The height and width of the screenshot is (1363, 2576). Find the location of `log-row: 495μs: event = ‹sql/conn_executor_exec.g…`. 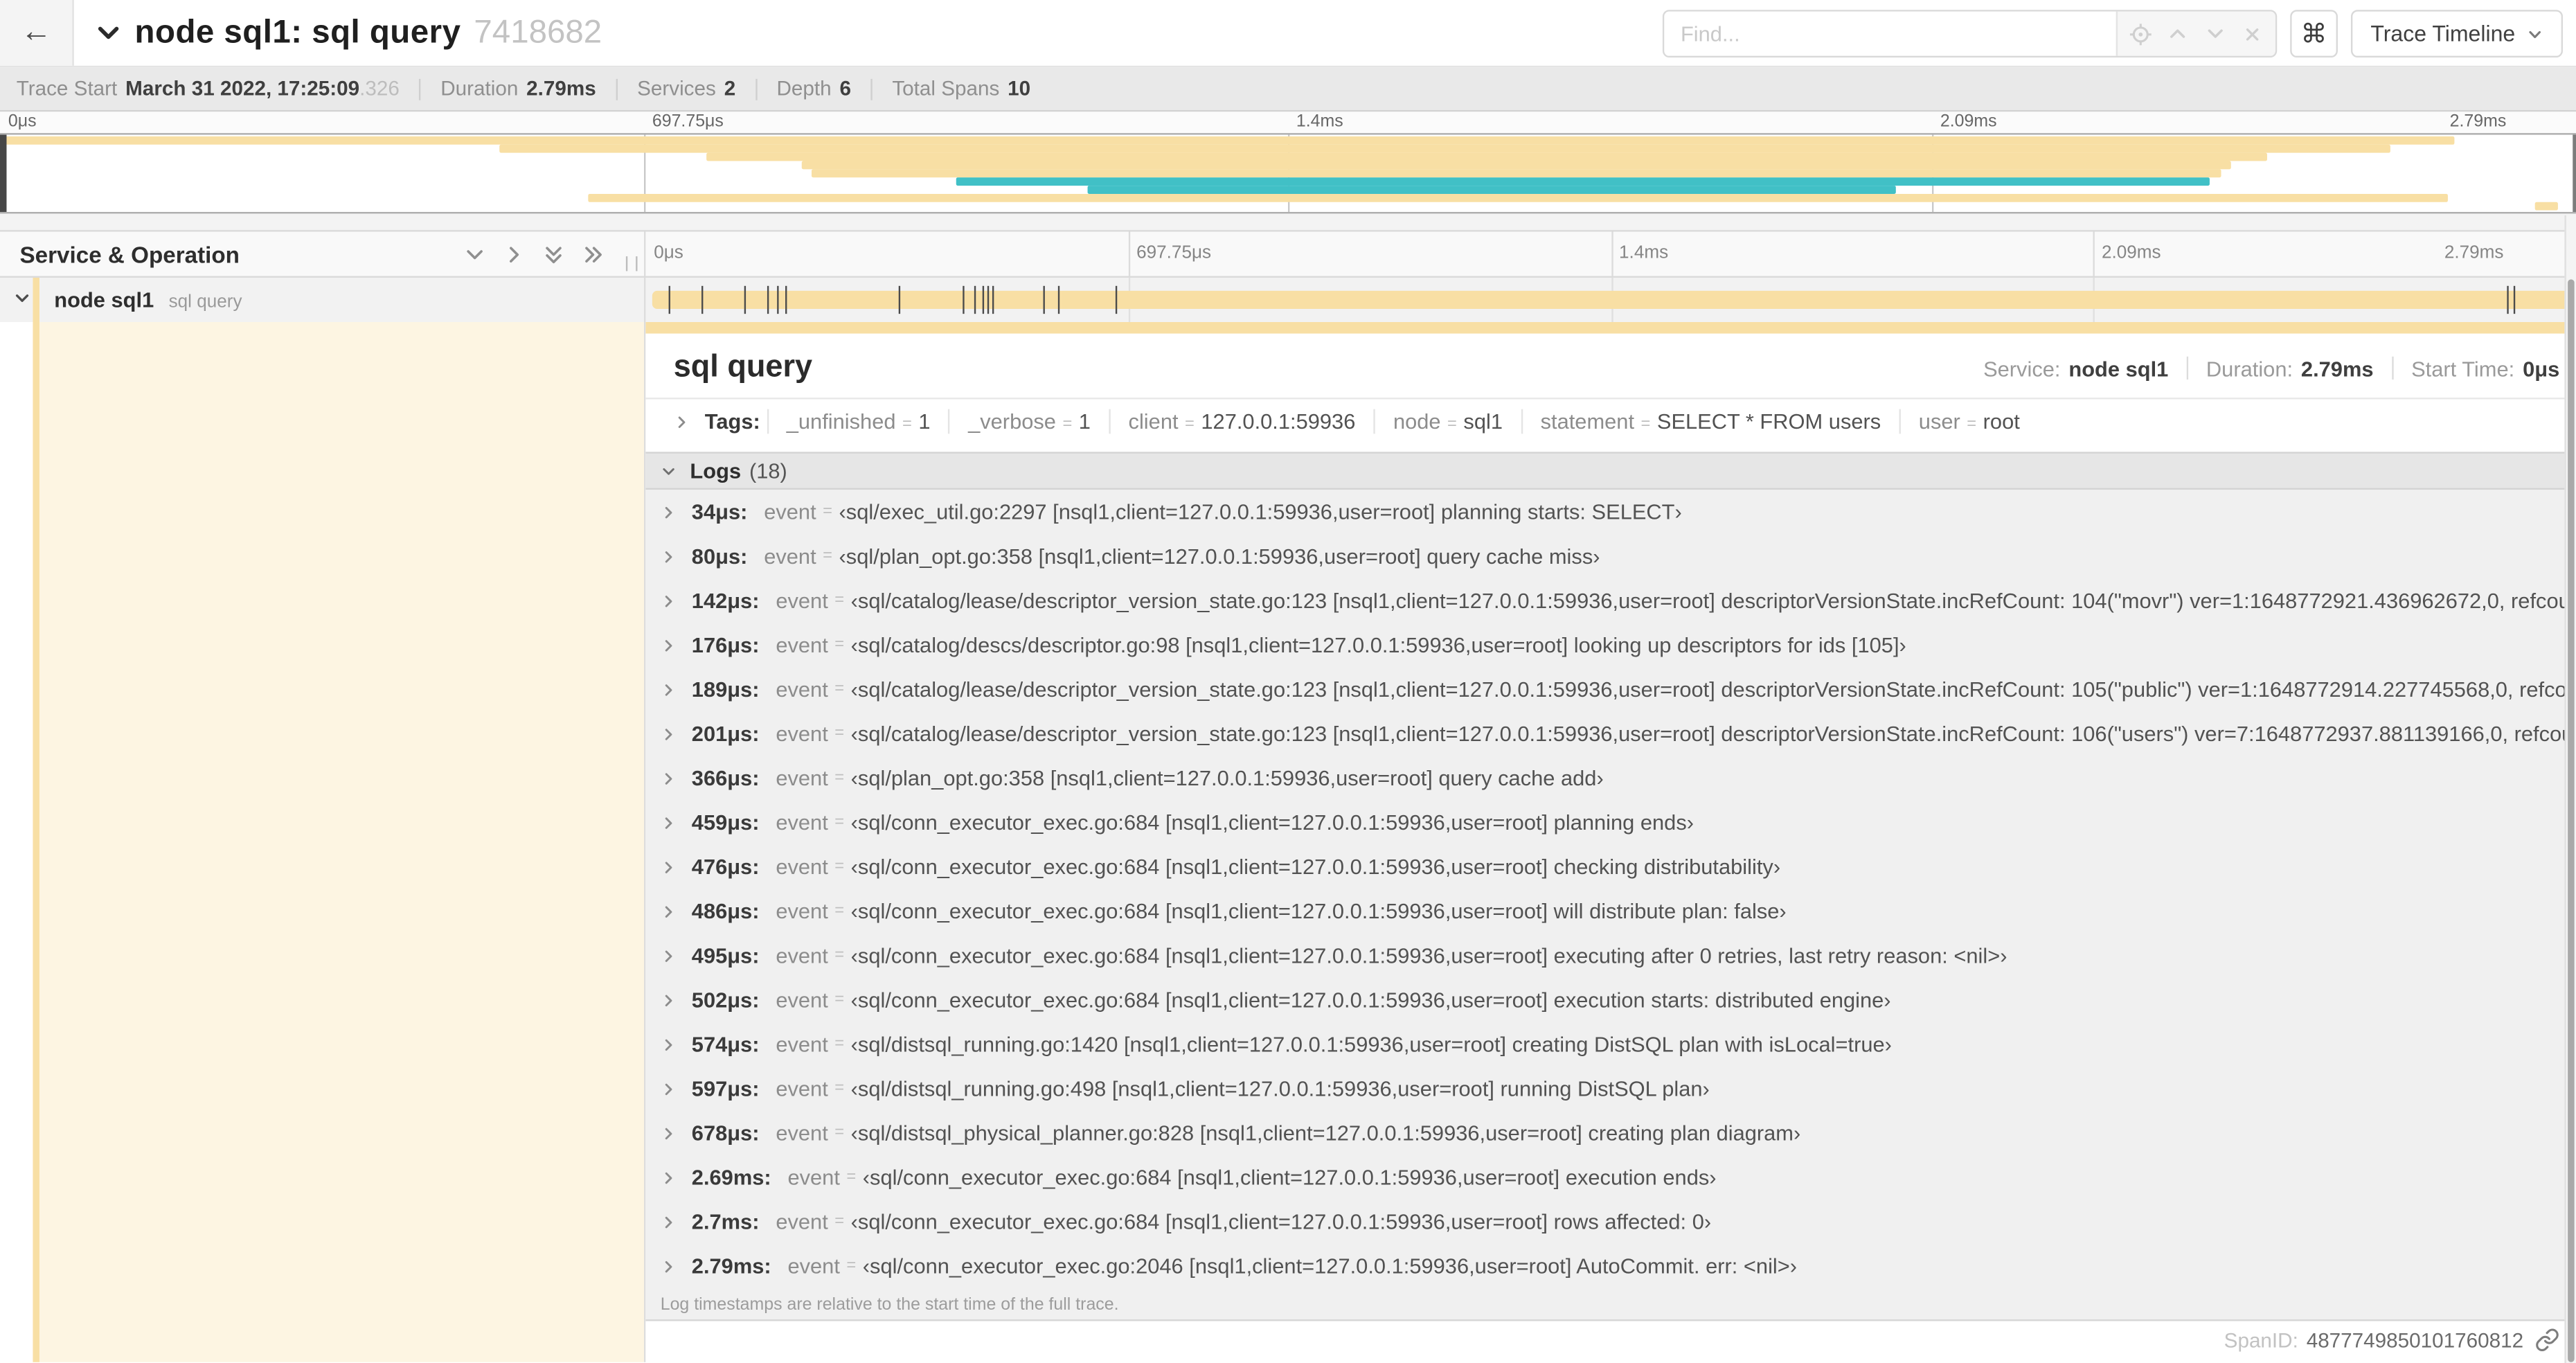

log-row: 495μs: event = ‹sql/conn_executor_exec.g… is located at coordinates (1611, 956).